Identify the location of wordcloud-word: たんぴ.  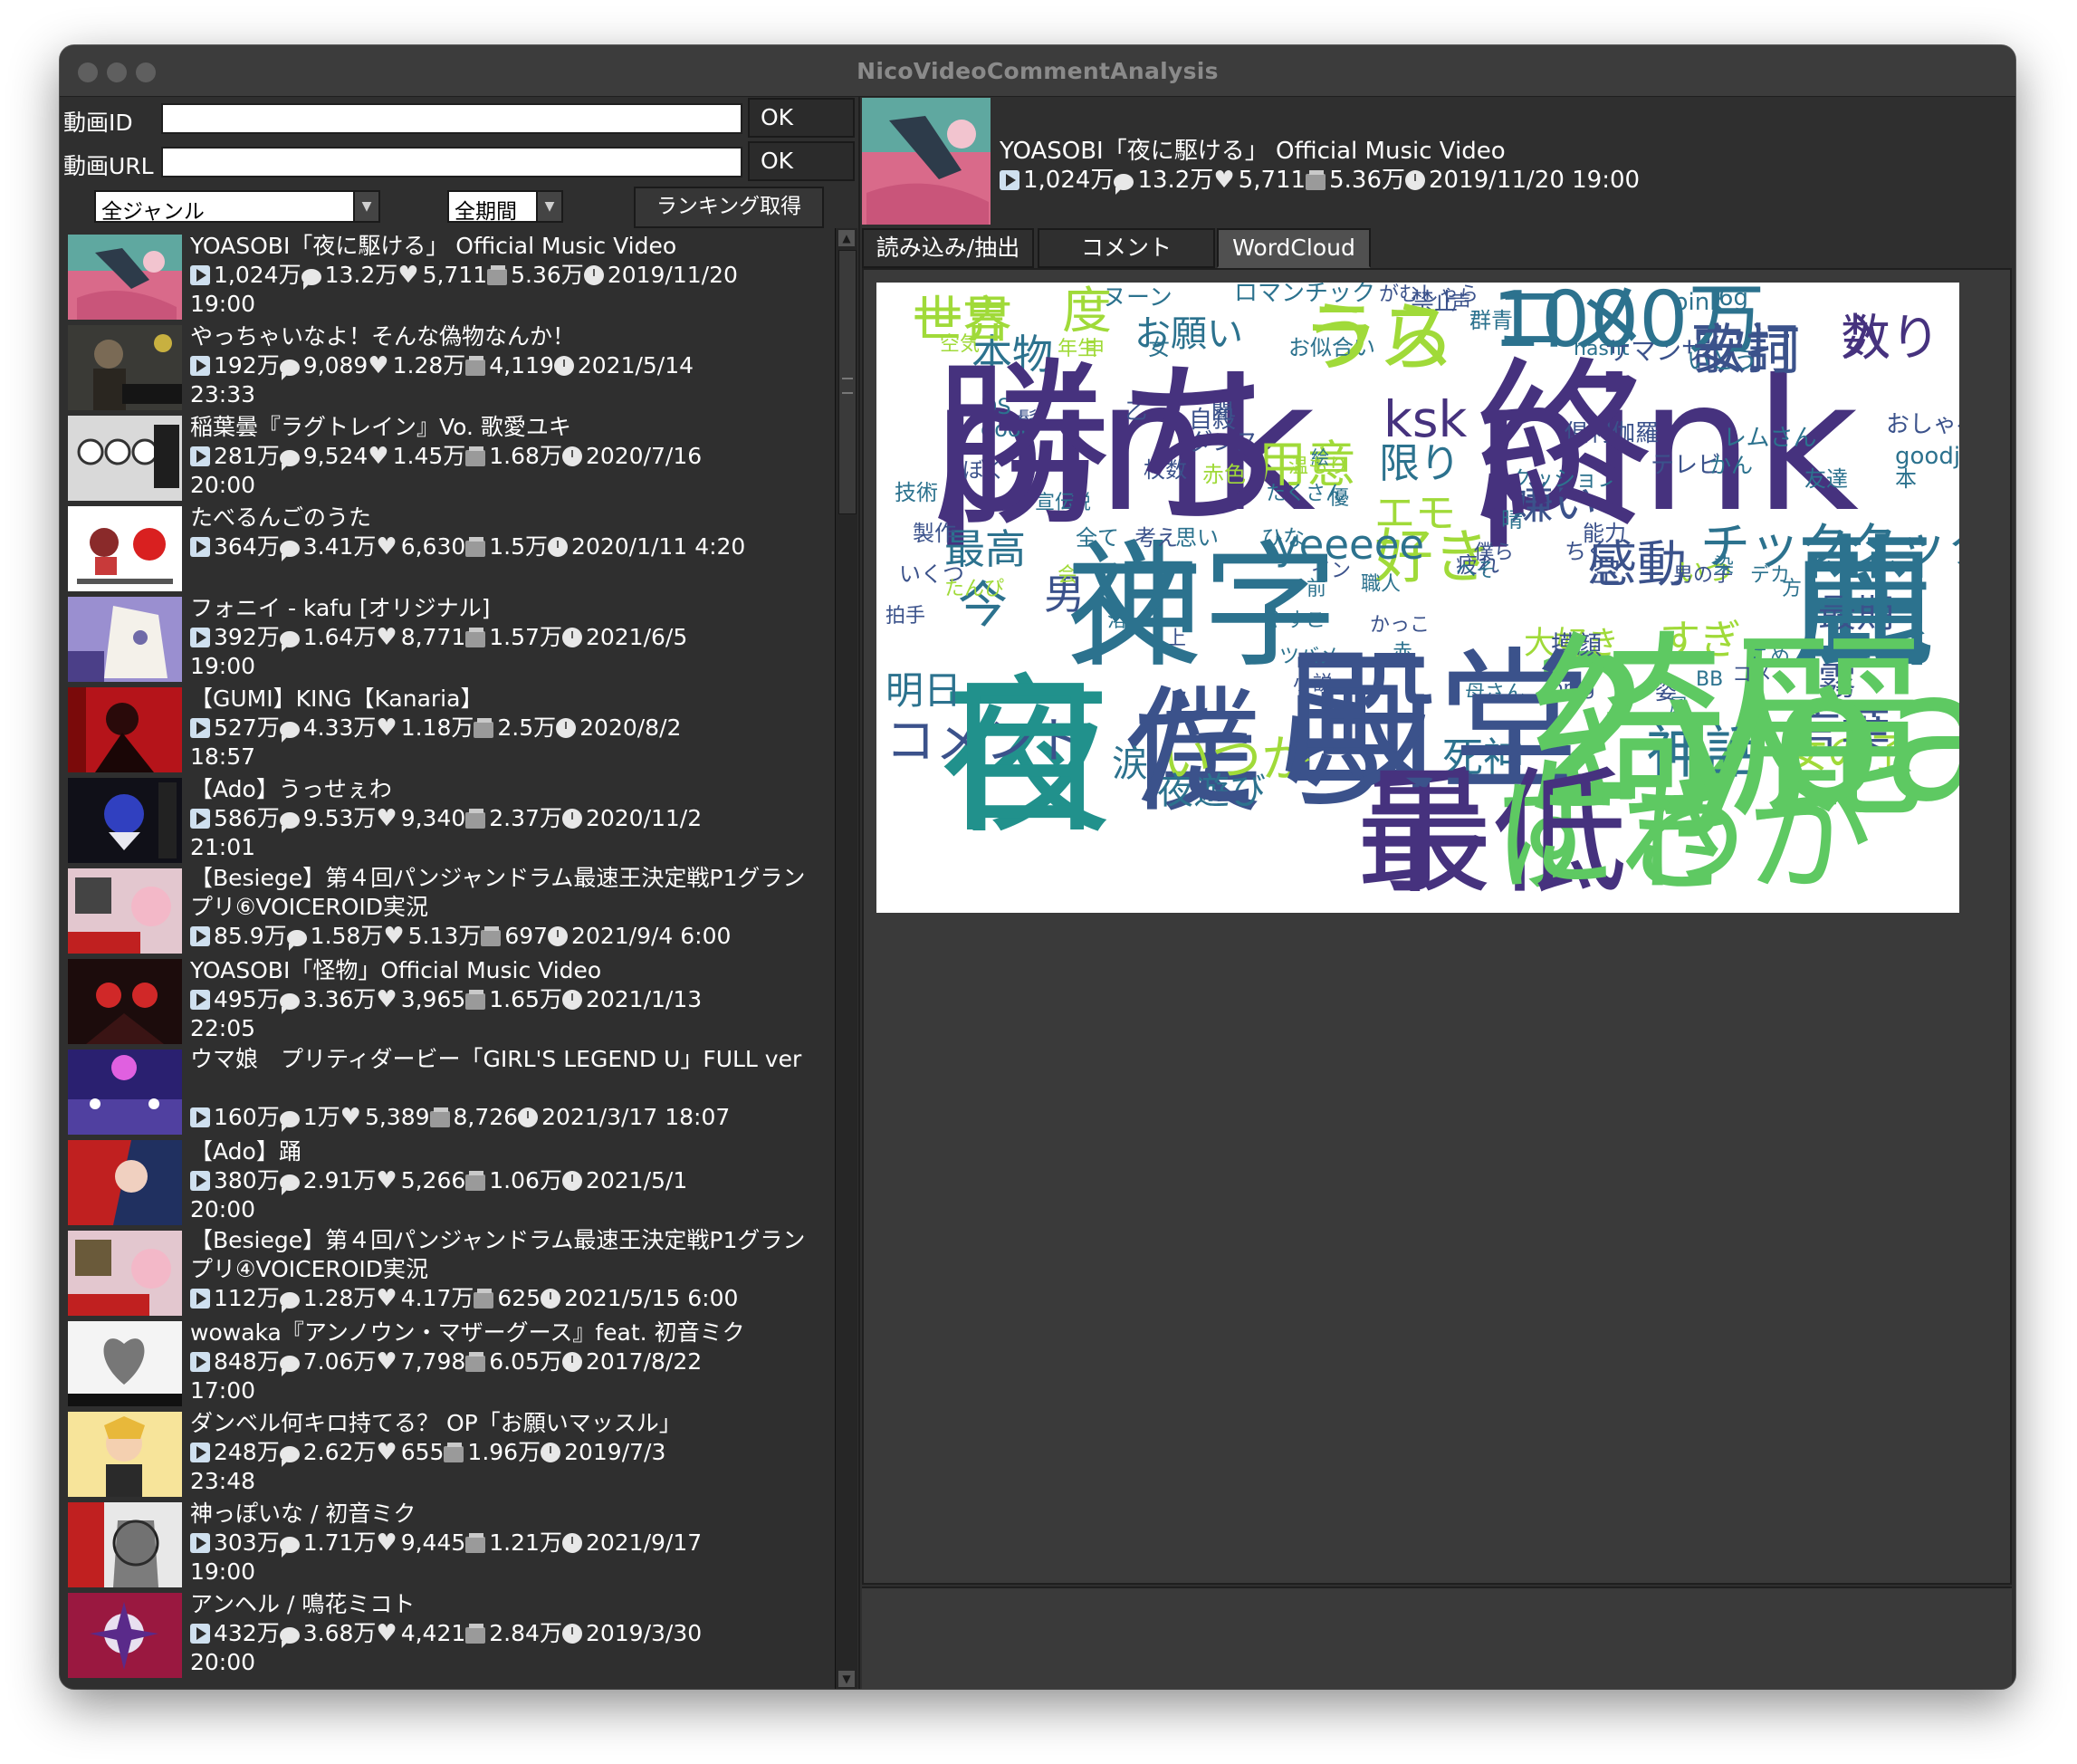
(974, 589).